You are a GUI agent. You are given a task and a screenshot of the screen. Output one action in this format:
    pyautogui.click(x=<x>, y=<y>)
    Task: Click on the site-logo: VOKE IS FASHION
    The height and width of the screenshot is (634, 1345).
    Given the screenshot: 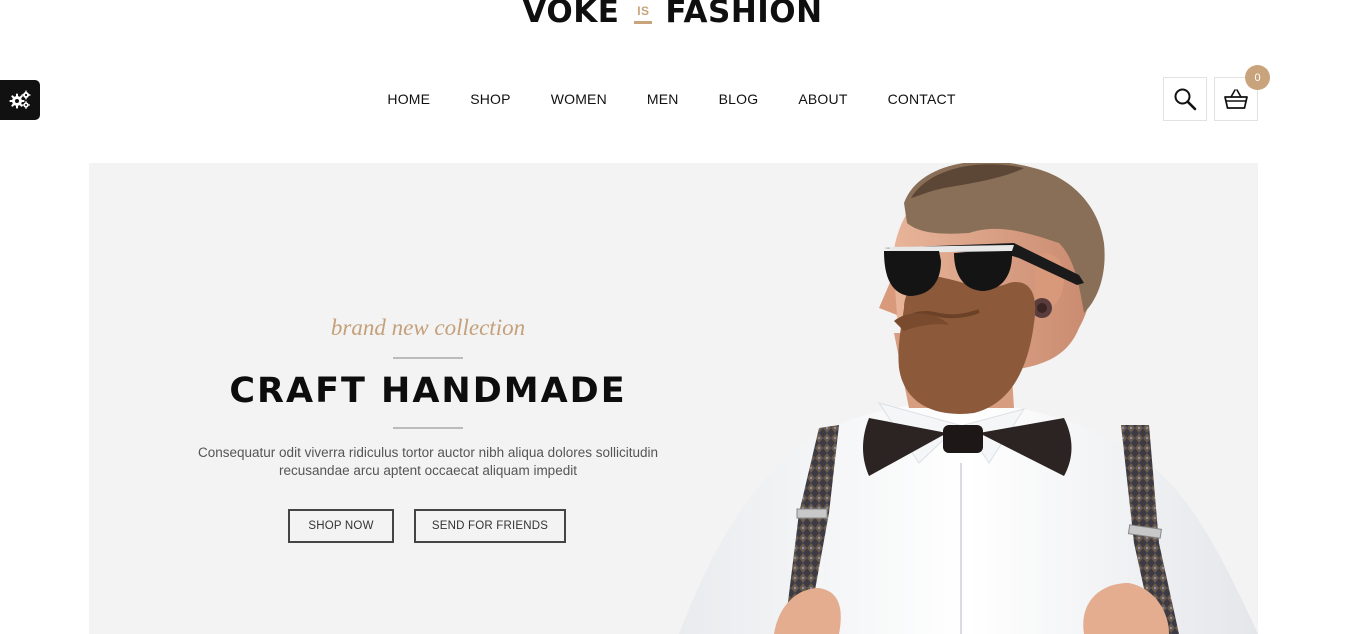 What is the action you would take?
    pyautogui.click(x=672, y=17)
    